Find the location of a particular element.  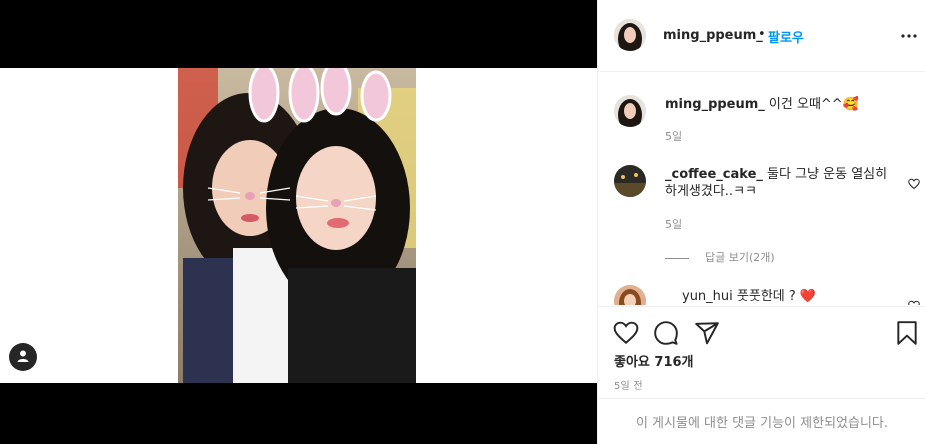

author-username: ming_ppeum_ is located at coordinates (713, 35).